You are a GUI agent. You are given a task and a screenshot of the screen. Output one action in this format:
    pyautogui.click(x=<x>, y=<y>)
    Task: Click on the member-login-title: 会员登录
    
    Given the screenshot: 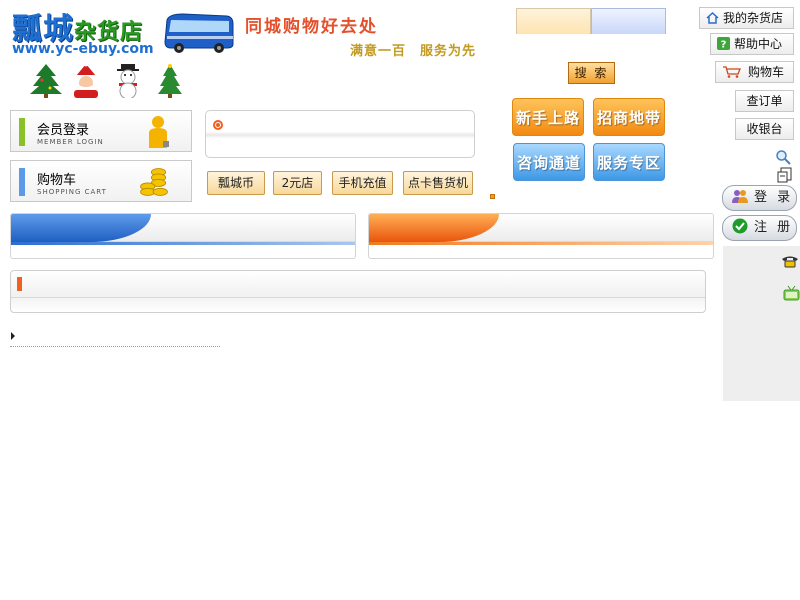 What is the action you would take?
    pyautogui.click(x=63, y=130)
    